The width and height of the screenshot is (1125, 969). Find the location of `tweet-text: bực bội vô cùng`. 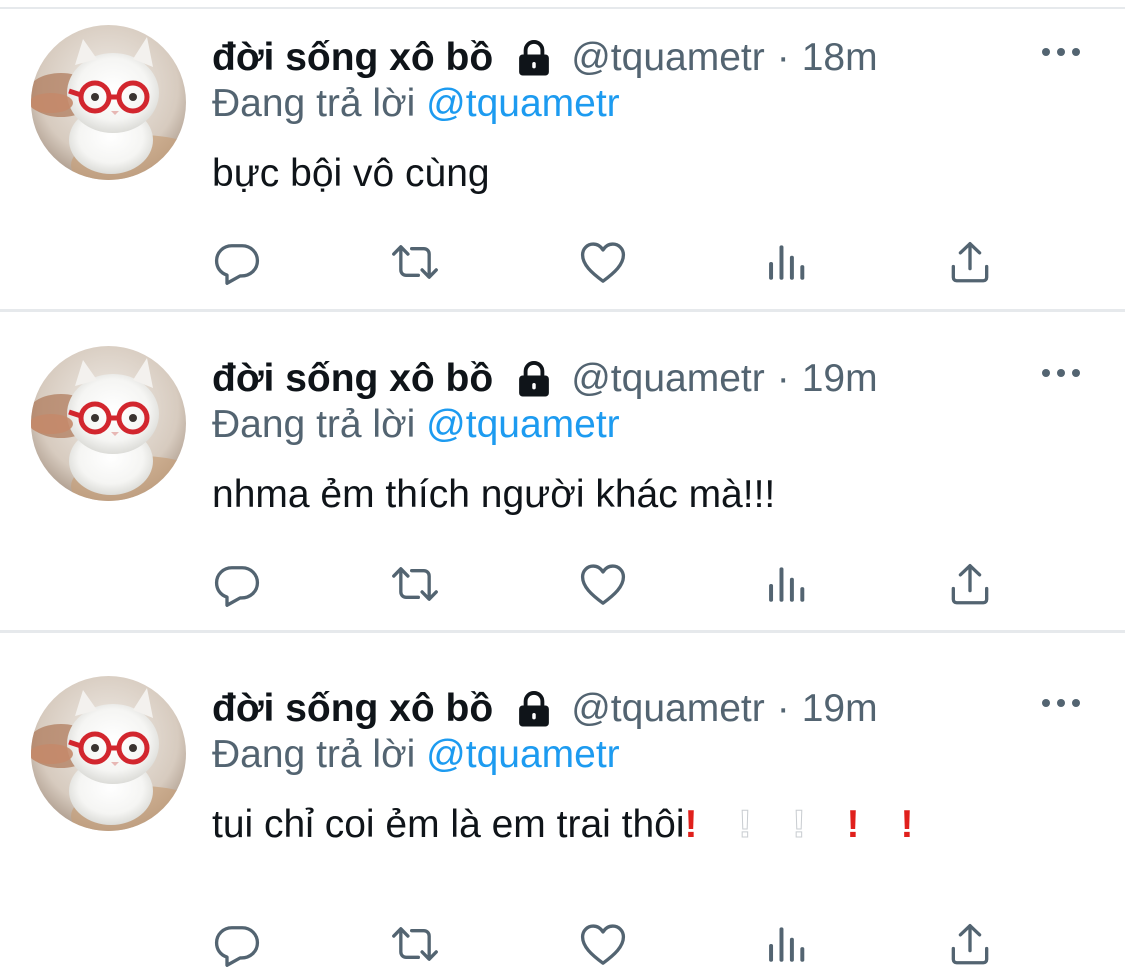

tweet-text: bực bội vô cùng is located at coordinates (351, 174).